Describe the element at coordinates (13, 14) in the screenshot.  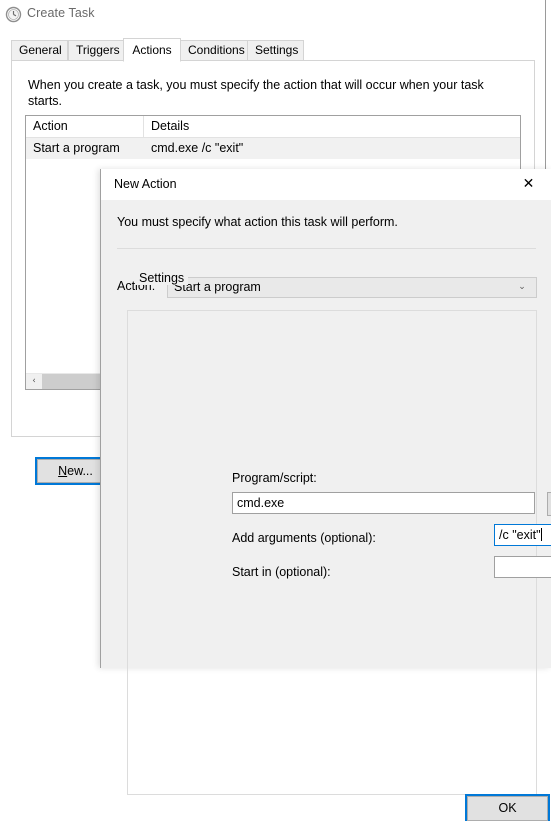
I see `clock-icon` at that location.